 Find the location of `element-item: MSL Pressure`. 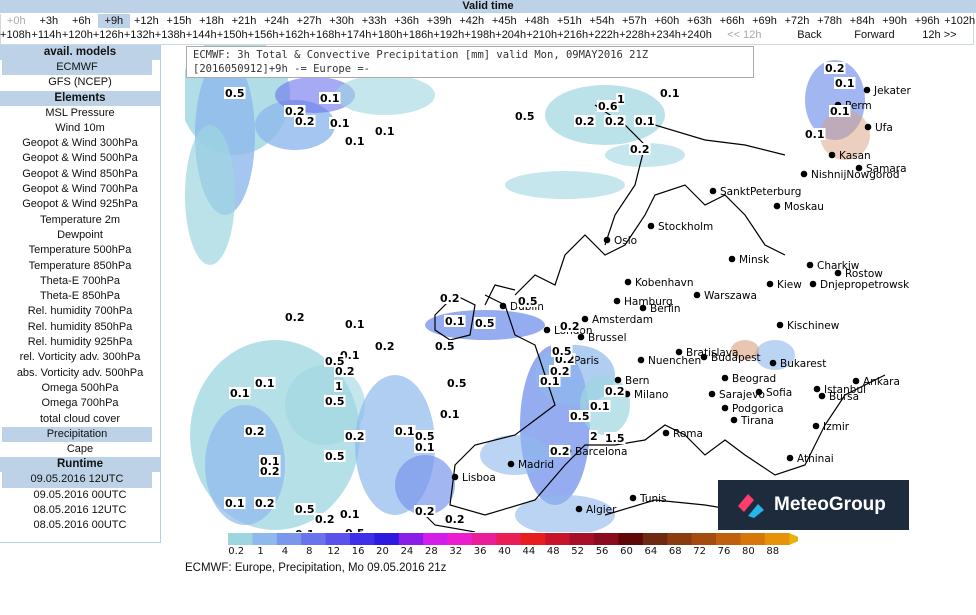

element-item: MSL Pressure is located at coordinates (80, 113).